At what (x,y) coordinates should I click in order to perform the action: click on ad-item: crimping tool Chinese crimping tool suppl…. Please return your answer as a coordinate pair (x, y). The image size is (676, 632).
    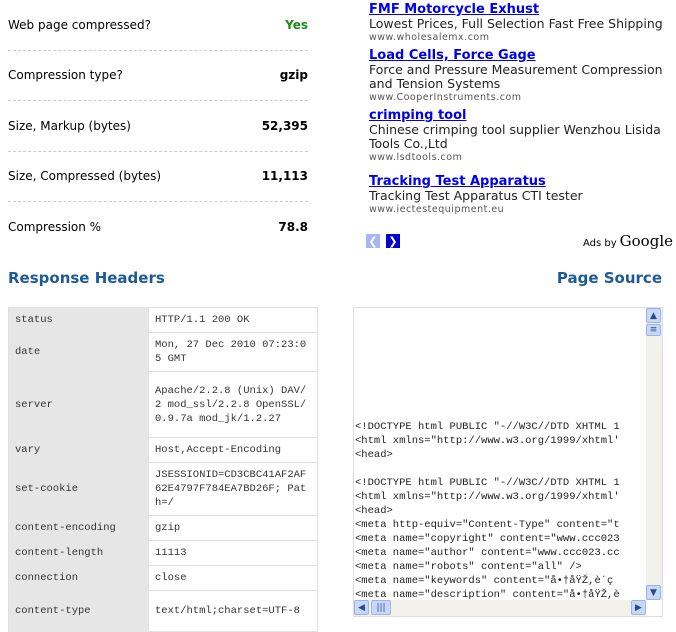
    Looking at the image, I should click on (519, 136).